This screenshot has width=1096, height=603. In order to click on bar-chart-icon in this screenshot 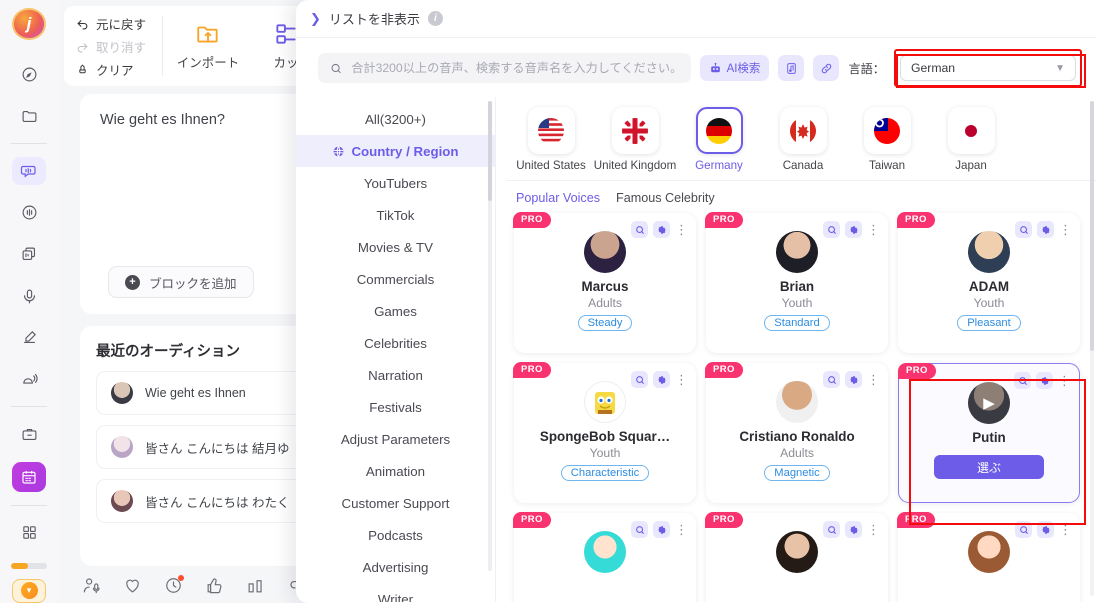, I will do `click(255, 585)`.